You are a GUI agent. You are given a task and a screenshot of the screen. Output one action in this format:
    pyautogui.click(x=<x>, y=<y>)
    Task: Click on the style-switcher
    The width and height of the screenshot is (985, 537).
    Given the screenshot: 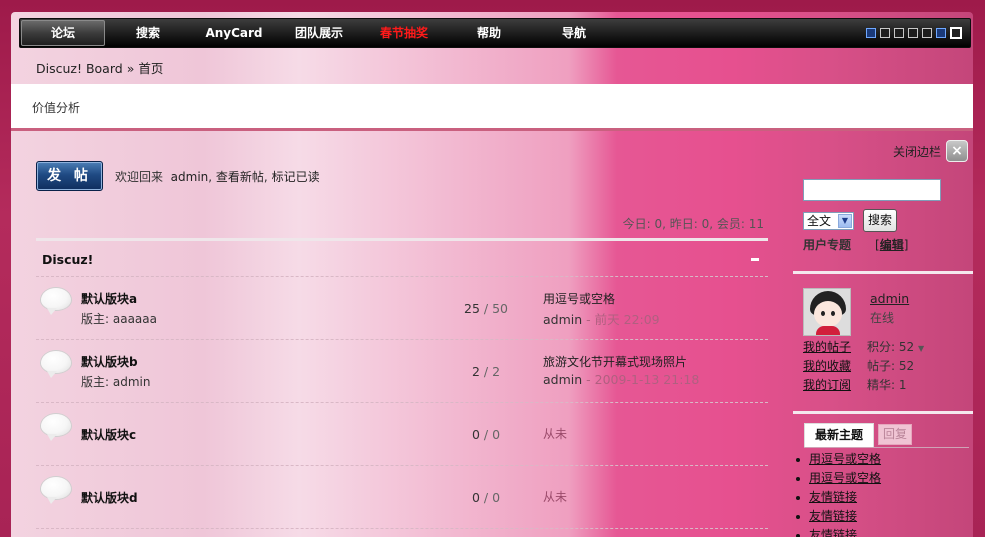 What is the action you would take?
    pyautogui.click(x=914, y=33)
    